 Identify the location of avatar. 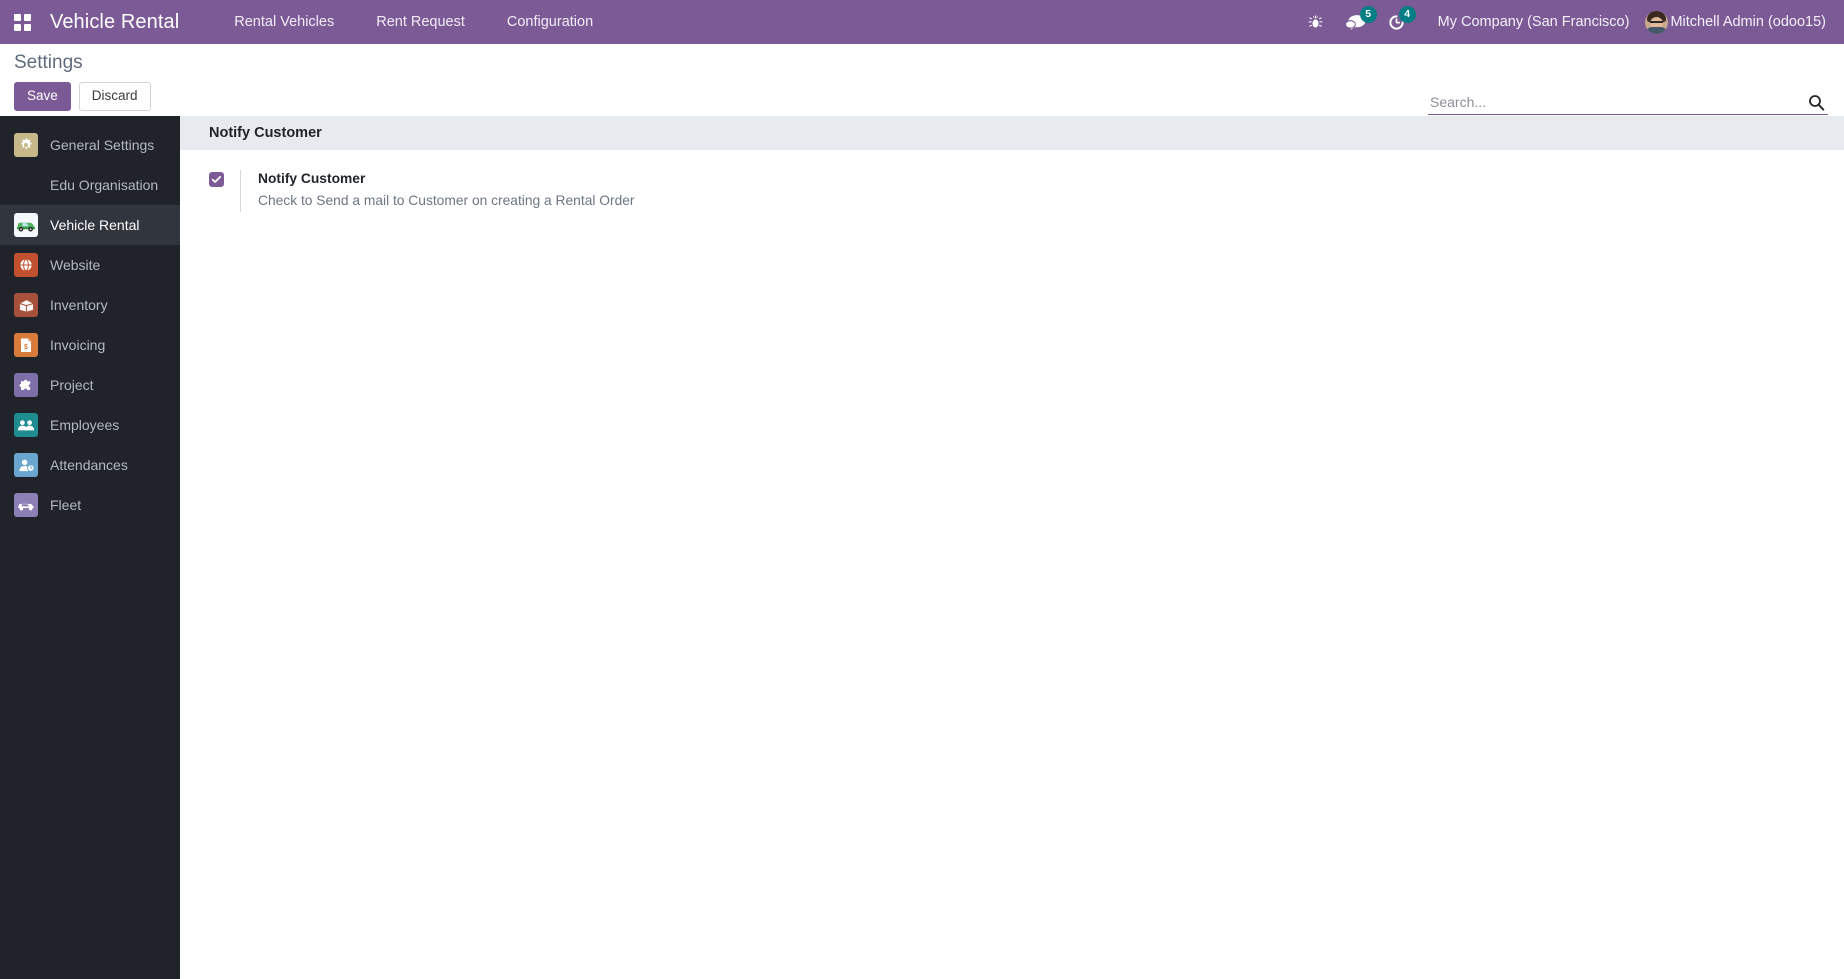
(1657, 22).